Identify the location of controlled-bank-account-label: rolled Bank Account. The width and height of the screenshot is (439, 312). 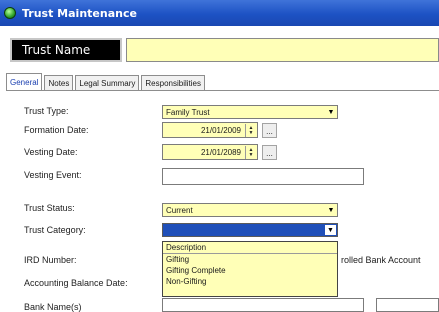
(381, 260).